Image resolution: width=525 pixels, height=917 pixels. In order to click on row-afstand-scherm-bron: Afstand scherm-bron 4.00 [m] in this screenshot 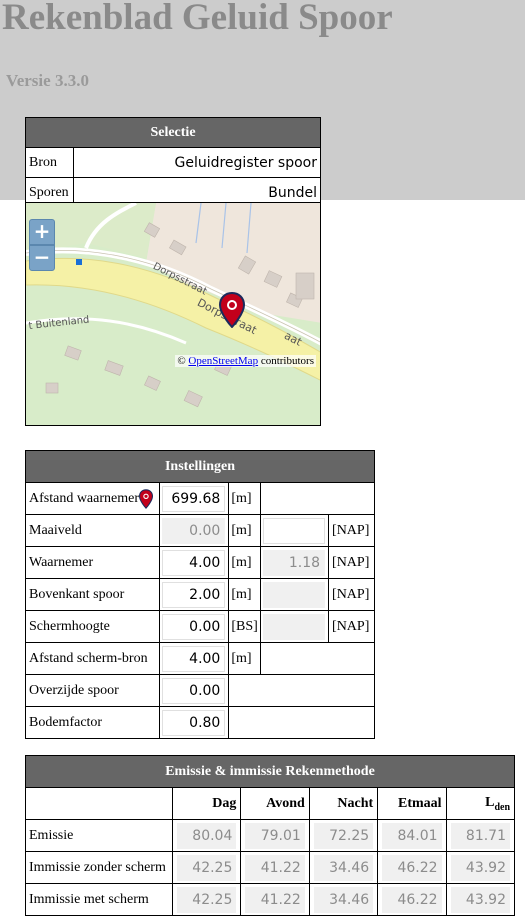, I will do `click(199, 658)`.